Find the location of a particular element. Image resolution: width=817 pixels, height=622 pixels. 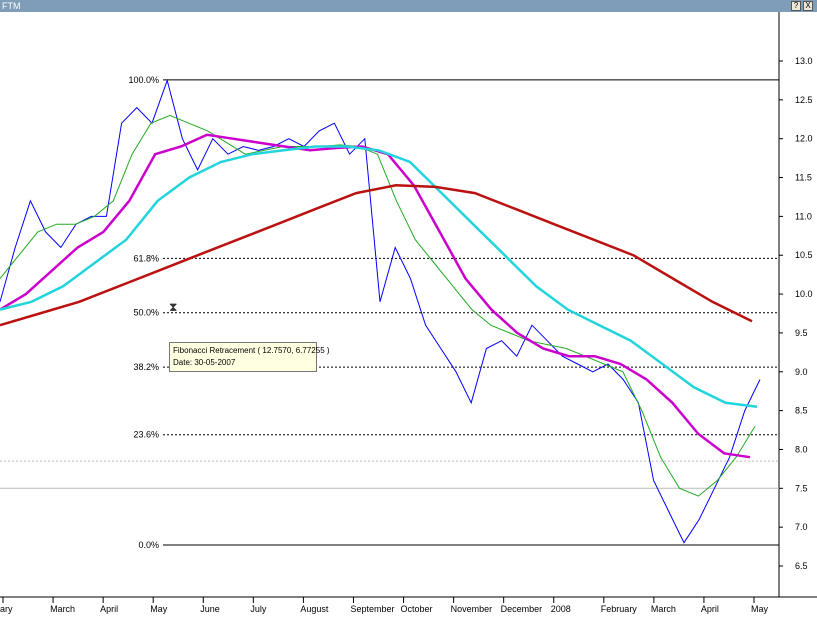

fib-level-label: 23.6% is located at coordinates (146, 435).